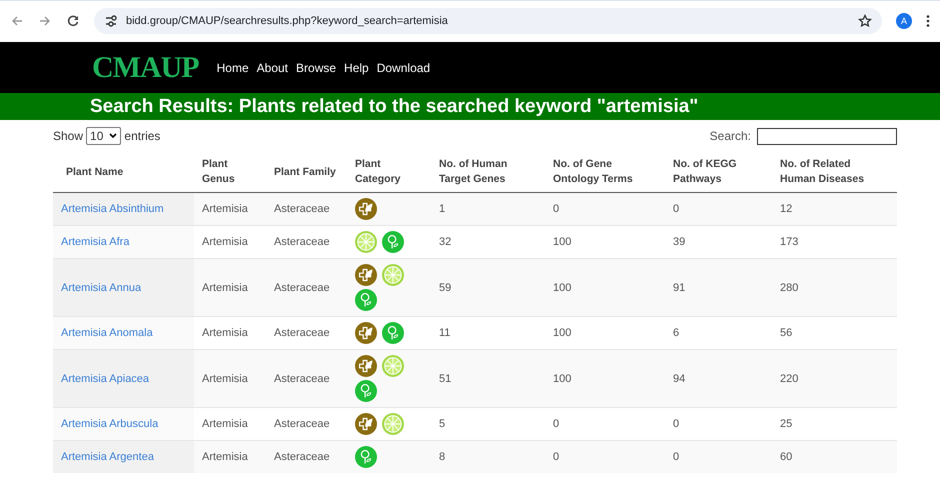  Describe the element at coordinates (111, 21) in the screenshot. I see `site-settings-icon` at that location.